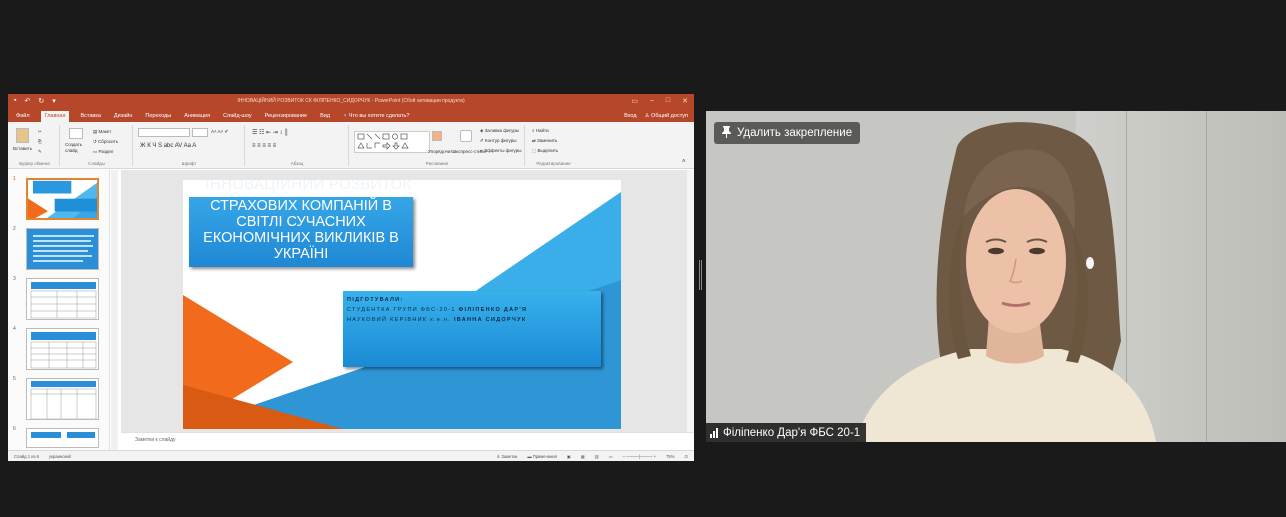 The height and width of the screenshot is (517, 1286). Describe the element at coordinates (690, 310) in the screenshot. I see `slide-scrollbar` at that location.